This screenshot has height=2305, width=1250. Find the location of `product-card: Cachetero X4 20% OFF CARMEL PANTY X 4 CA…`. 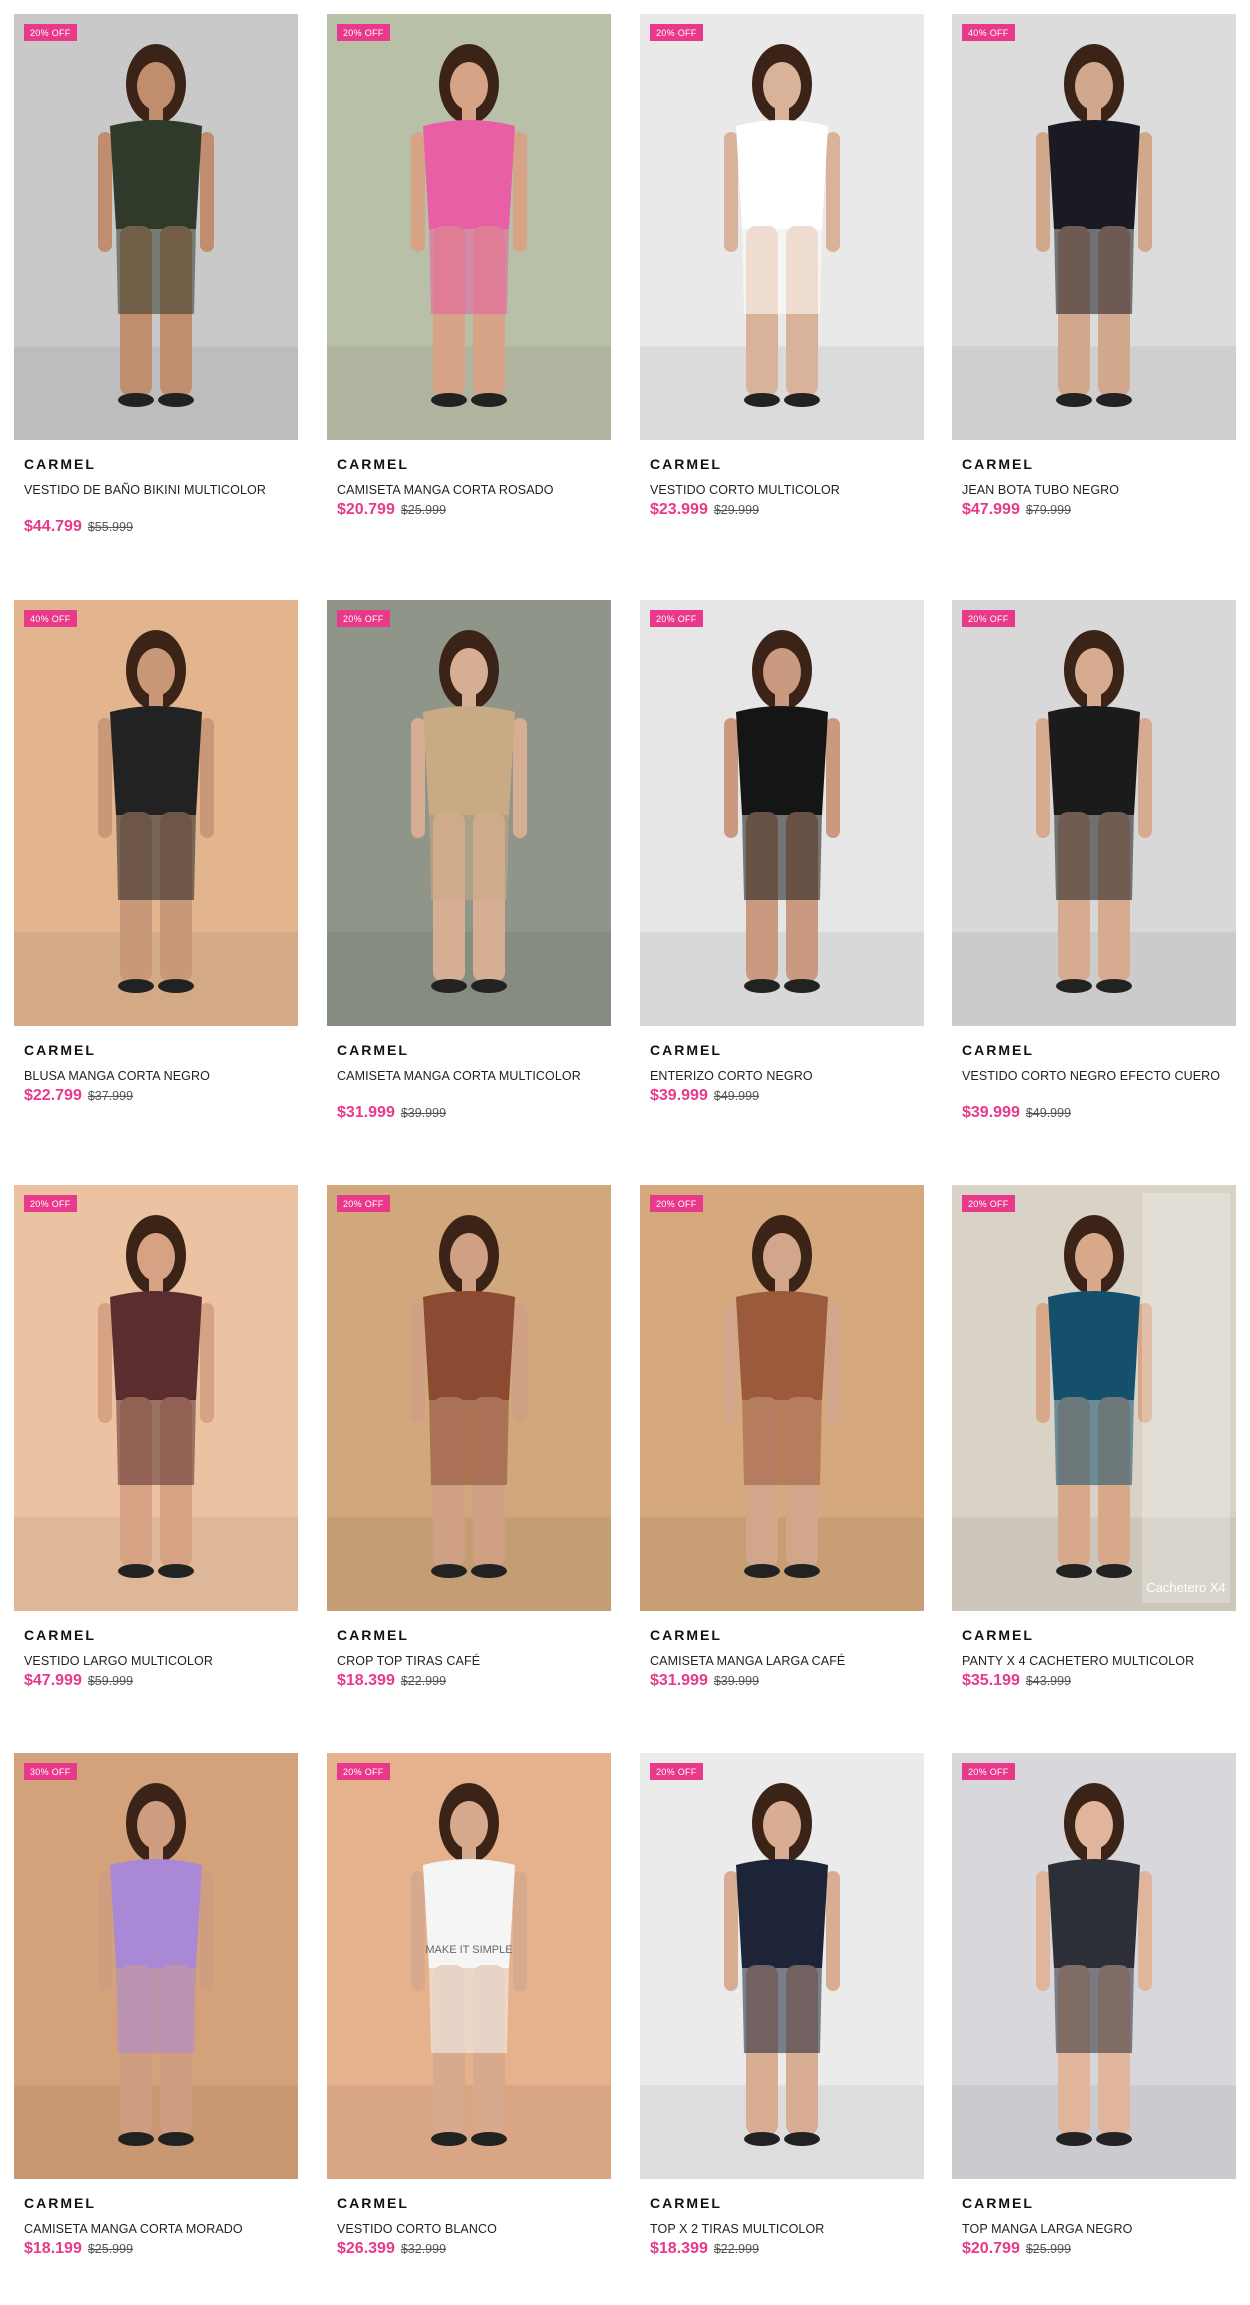

product-card: Cachetero X4 20% OFF CARMEL PANTY X 4 CA… is located at coordinates (1094, 1437).